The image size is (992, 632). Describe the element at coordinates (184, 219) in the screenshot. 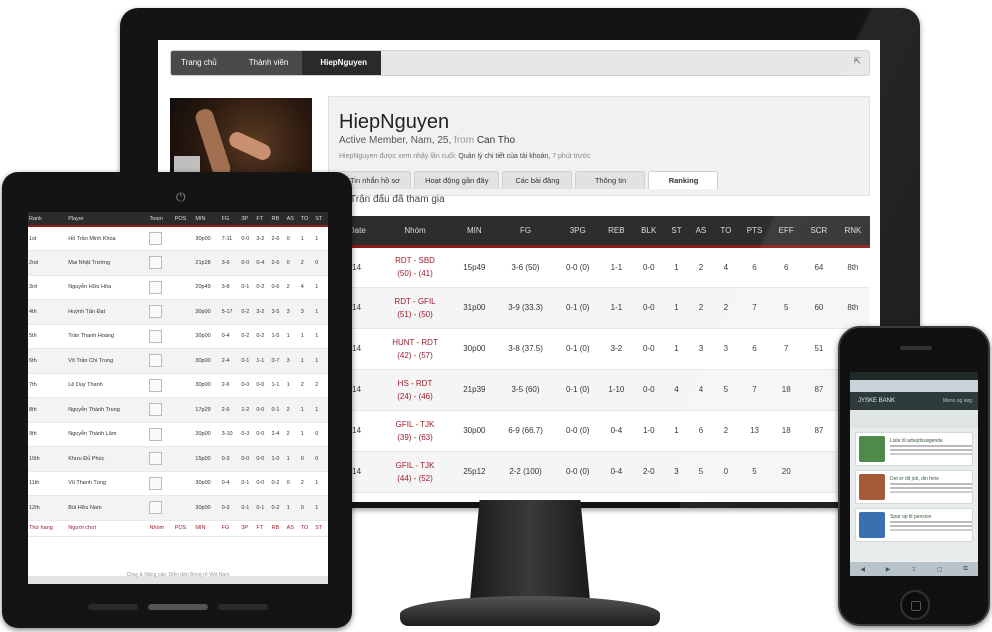

I see `column-header: POS` at that location.